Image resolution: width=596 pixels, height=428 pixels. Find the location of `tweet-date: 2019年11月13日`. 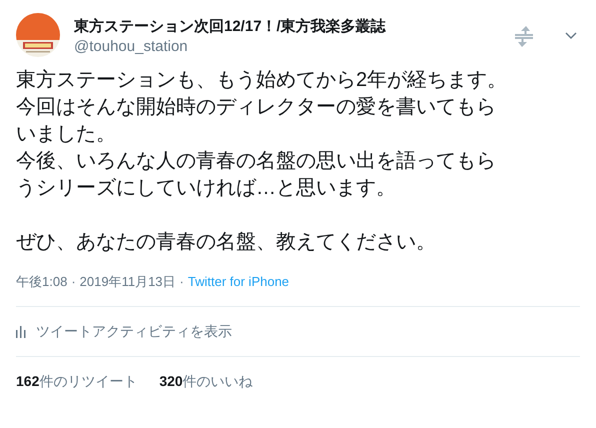

tweet-date: 2019年11月13日 is located at coordinates (128, 282).